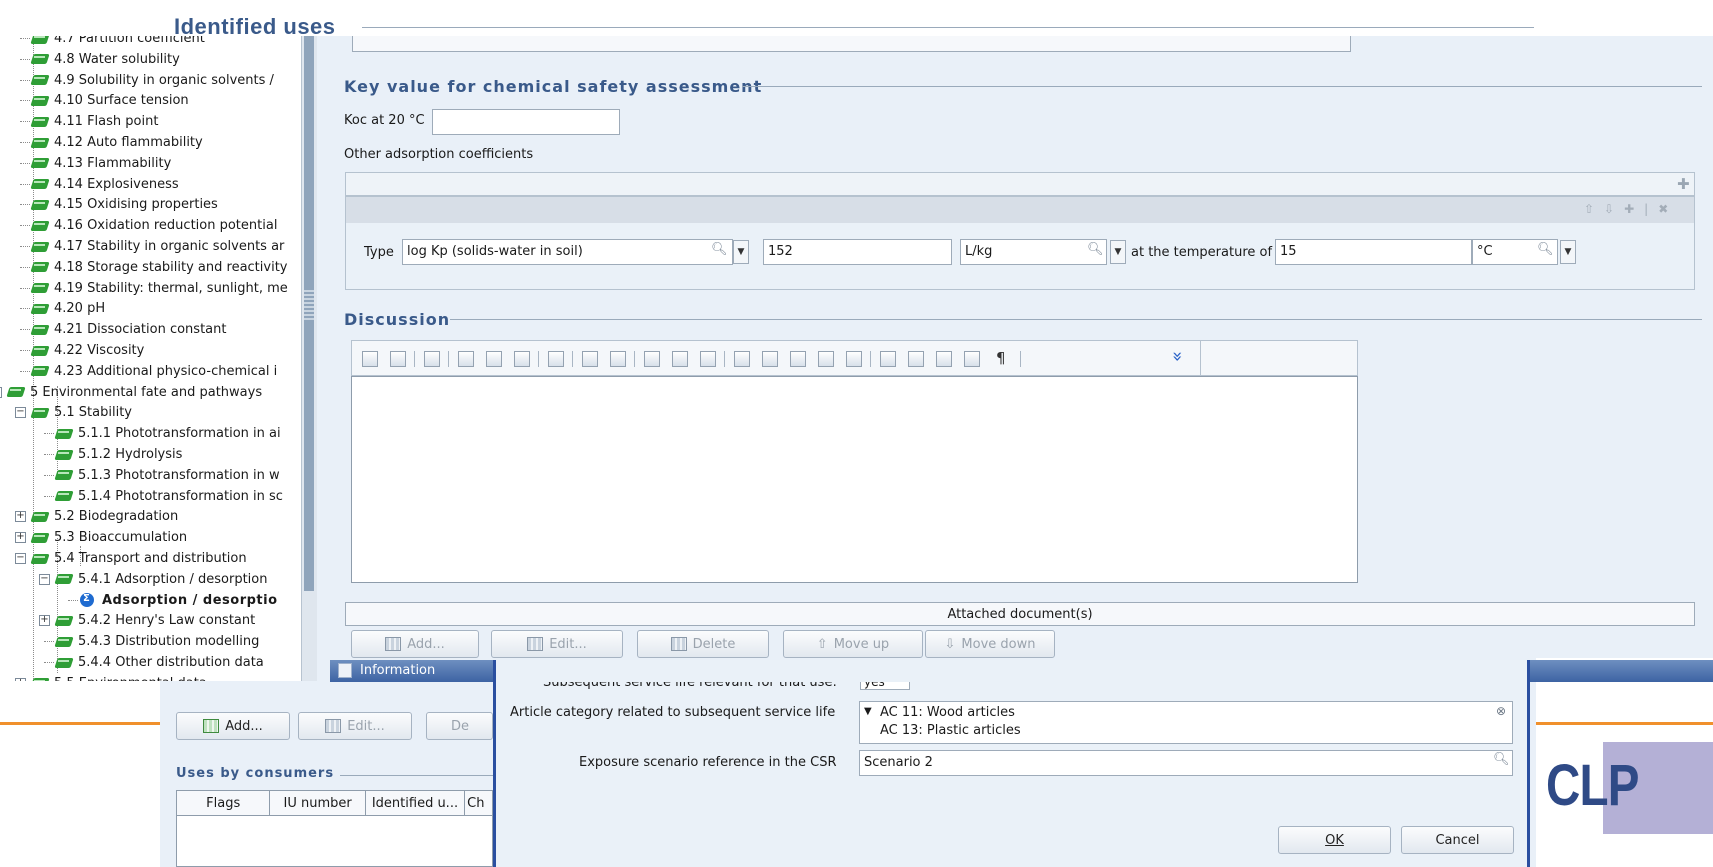 The height and width of the screenshot is (867, 1713). I want to click on insert-column-icon, so click(708, 359).